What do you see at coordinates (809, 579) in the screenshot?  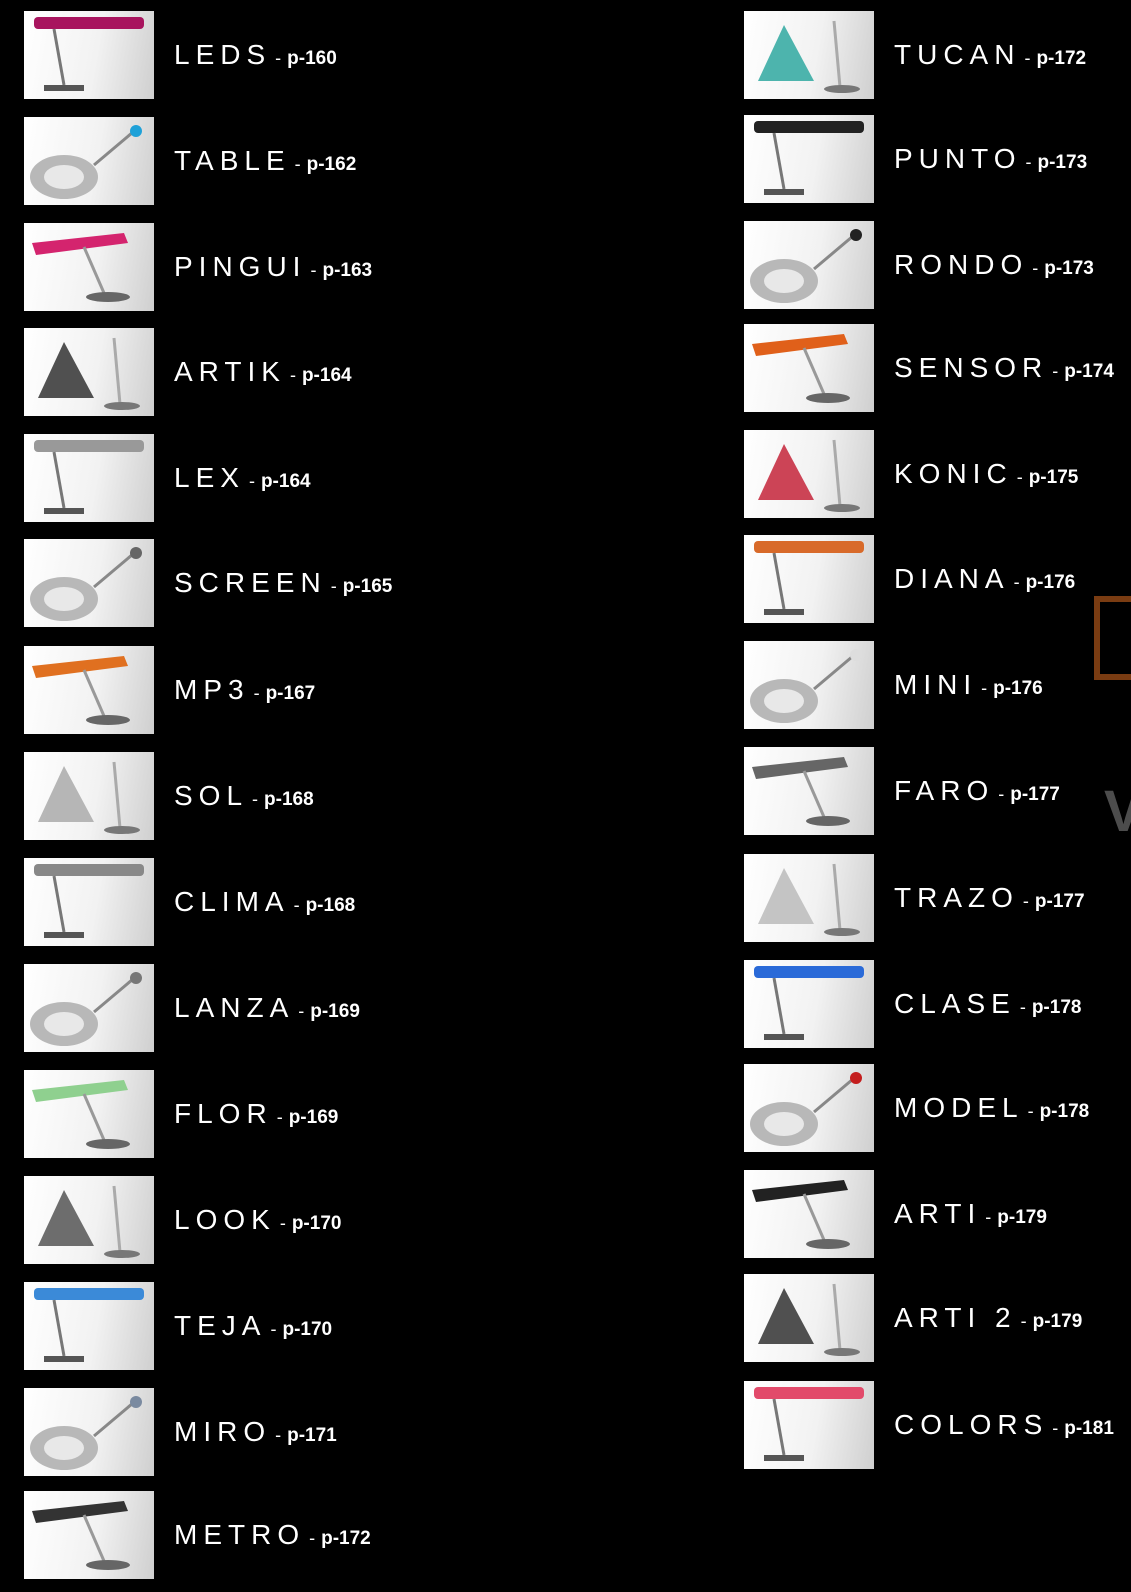 I see `diana-lamp-icon` at bounding box center [809, 579].